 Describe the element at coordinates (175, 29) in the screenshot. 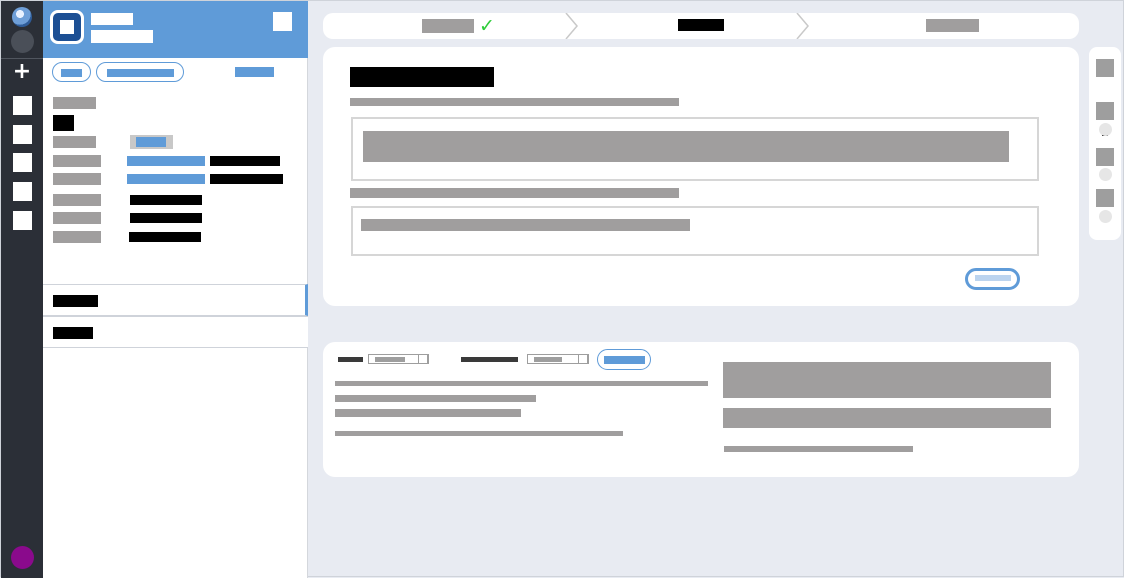

I see `panel-header` at that location.